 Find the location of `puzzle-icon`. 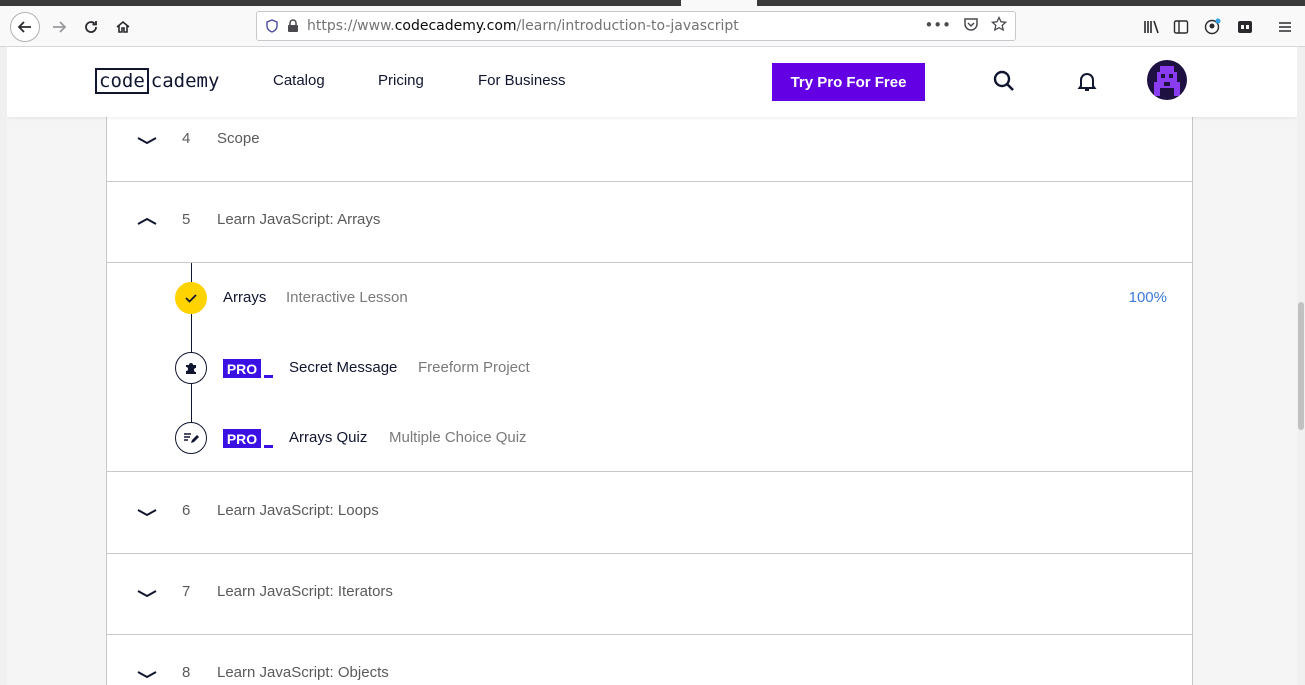

puzzle-icon is located at coordinates (191, 368).